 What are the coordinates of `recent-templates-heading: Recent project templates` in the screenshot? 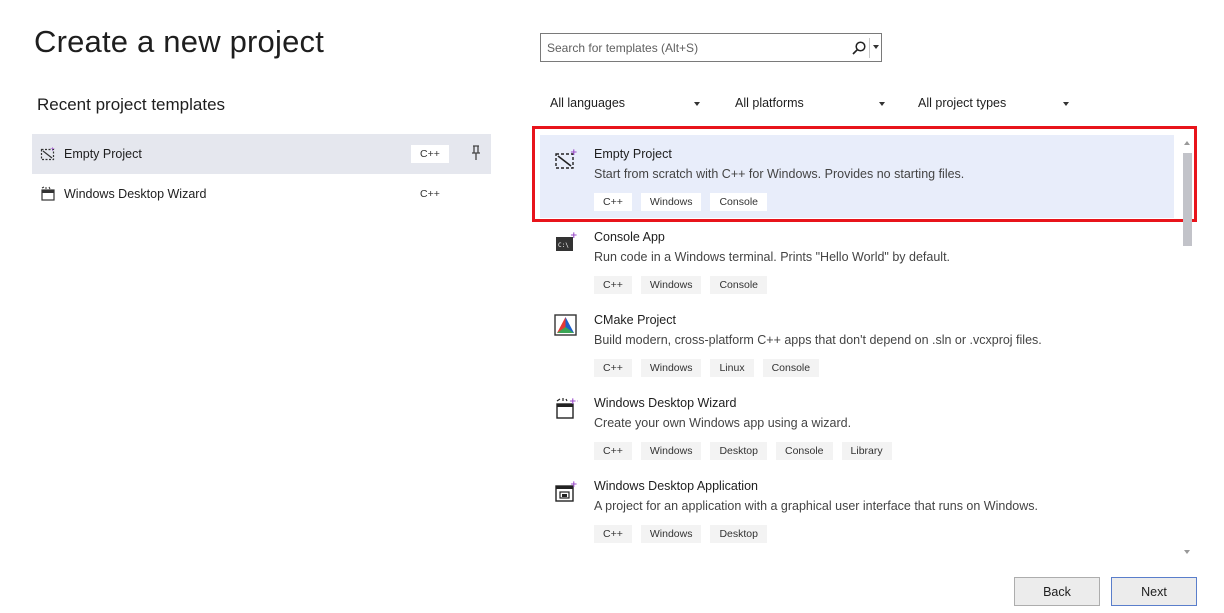 It's located at (131, 104).